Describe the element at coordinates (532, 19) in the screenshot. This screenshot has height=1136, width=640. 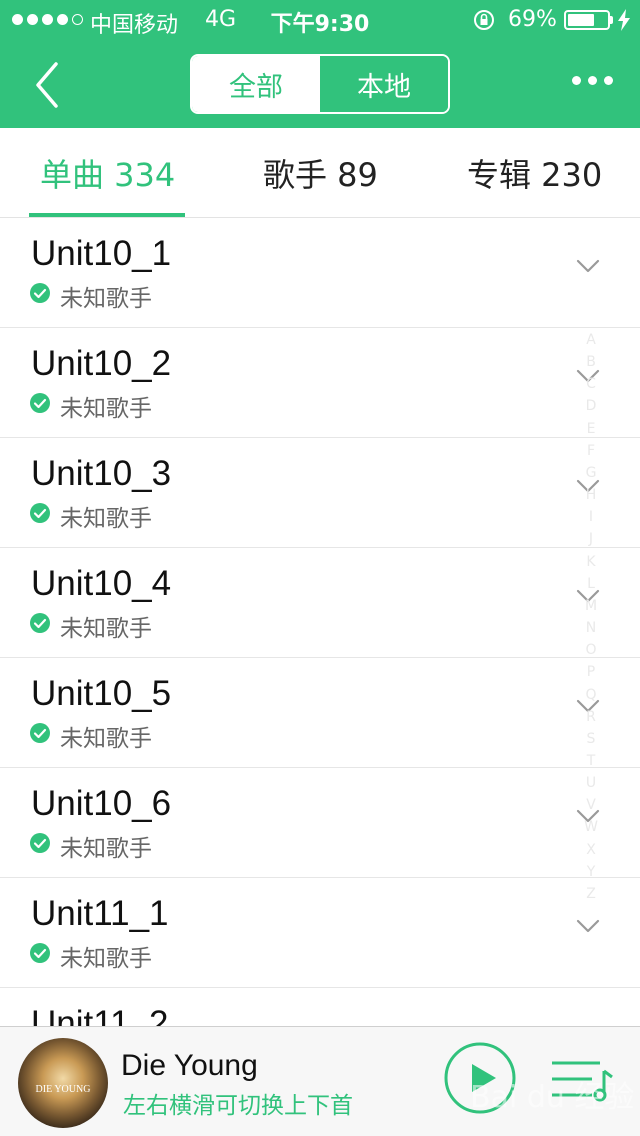
I see `battery-percent: 69%` at that location.